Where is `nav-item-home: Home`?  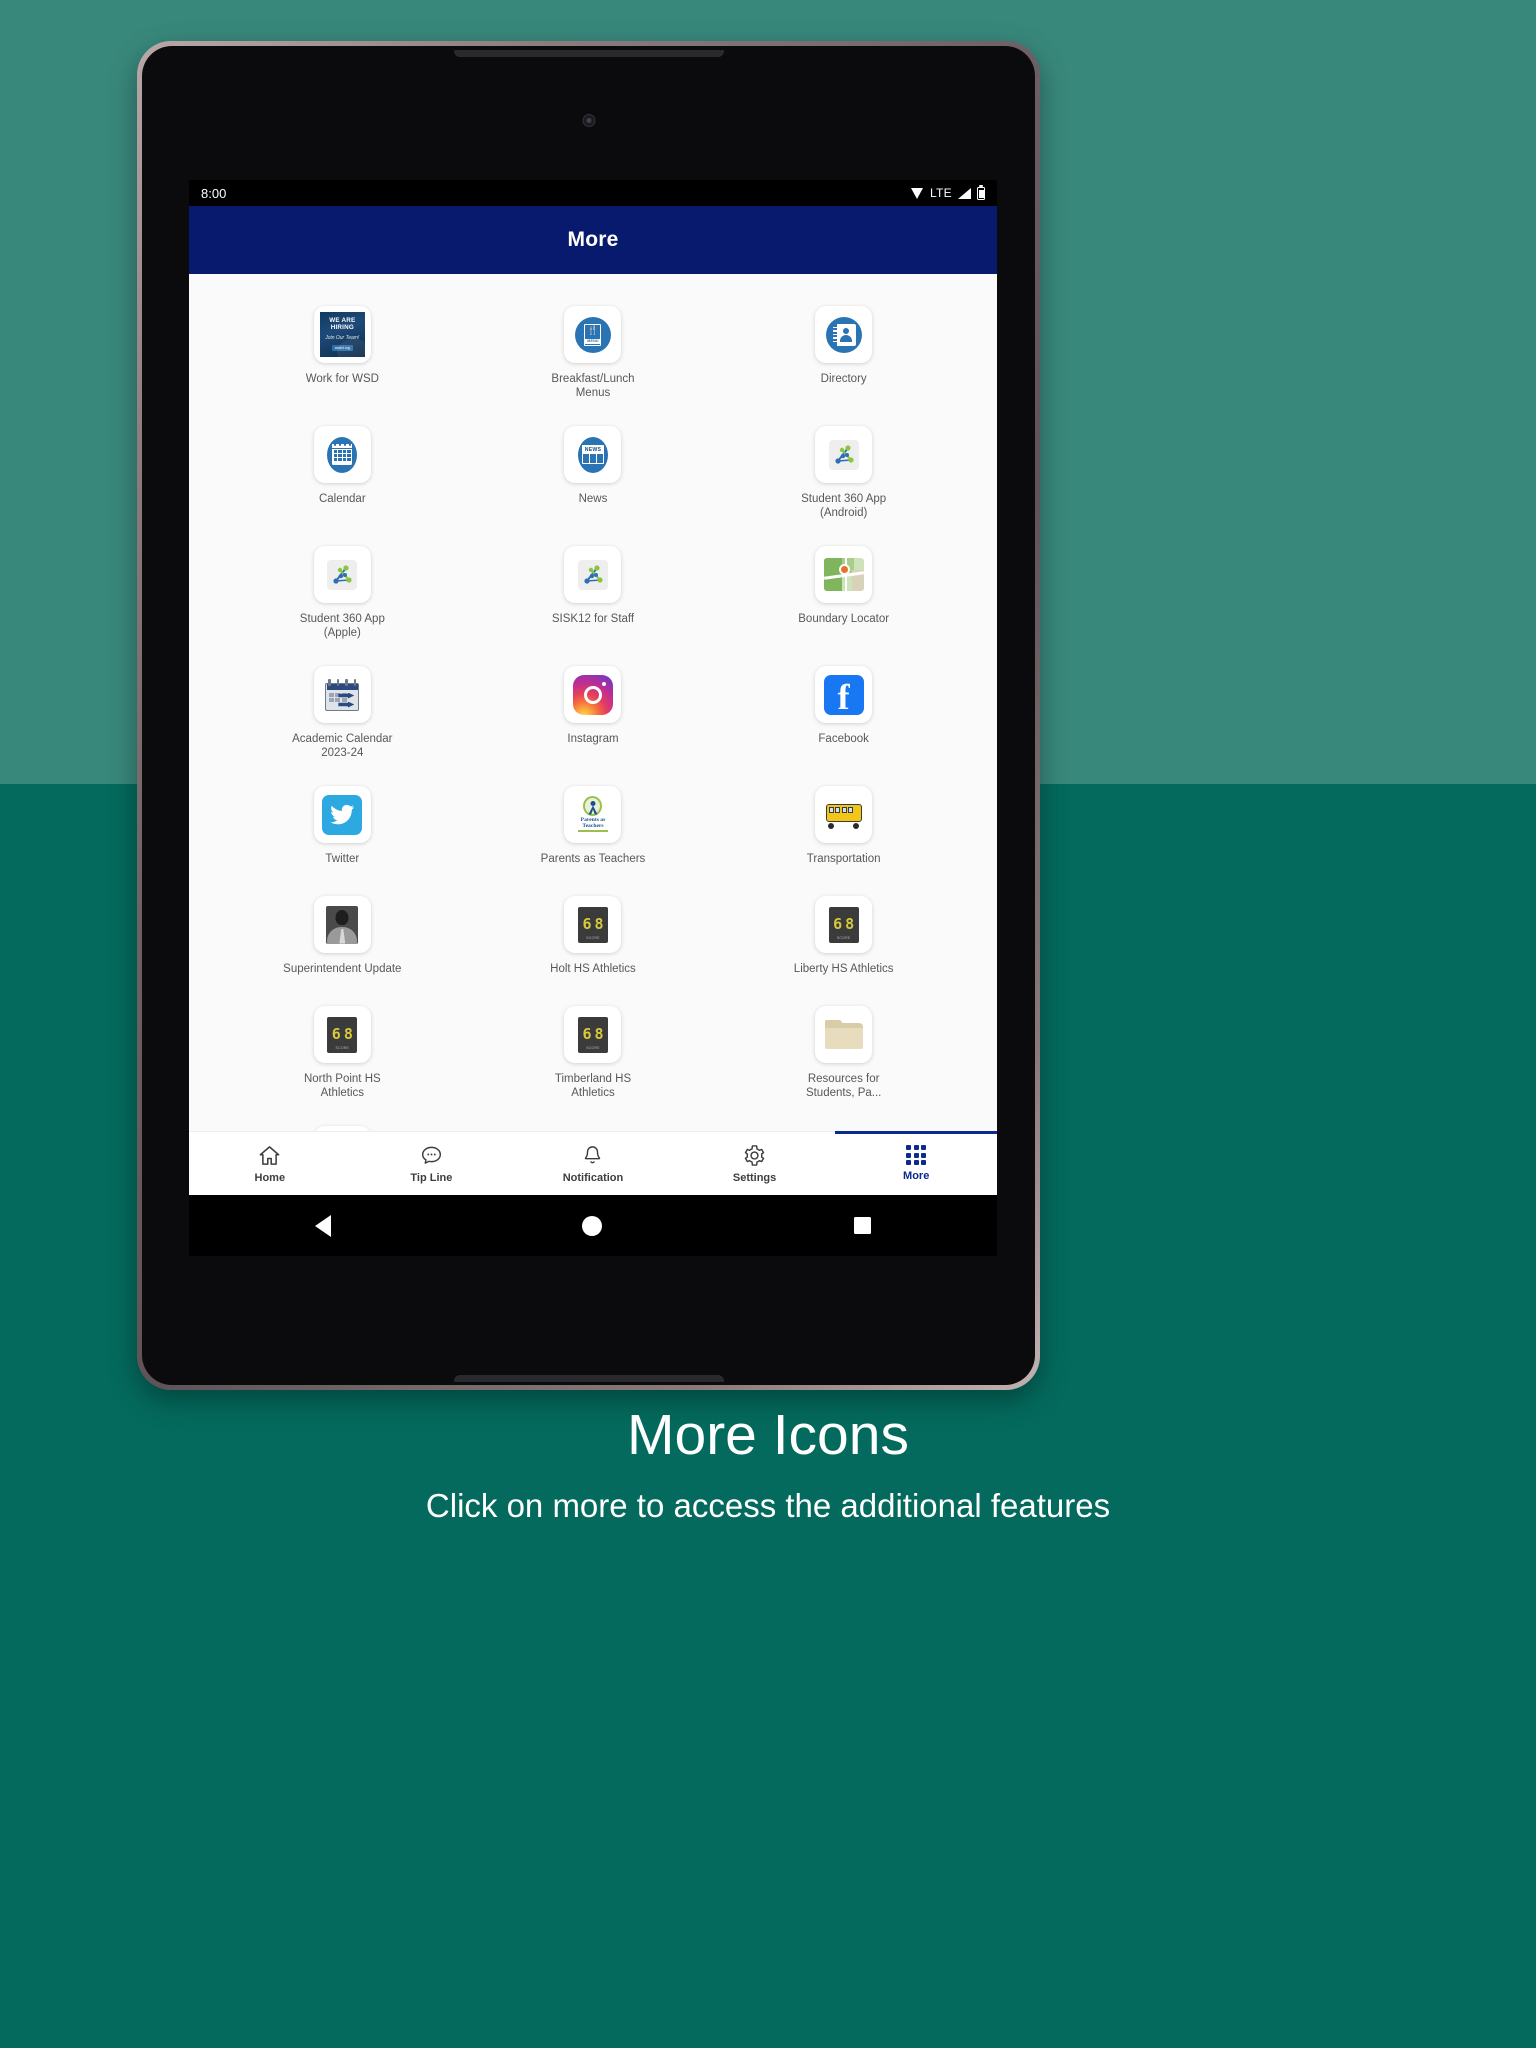 nav-item-home: Home is located at coordinates (270, 1163).